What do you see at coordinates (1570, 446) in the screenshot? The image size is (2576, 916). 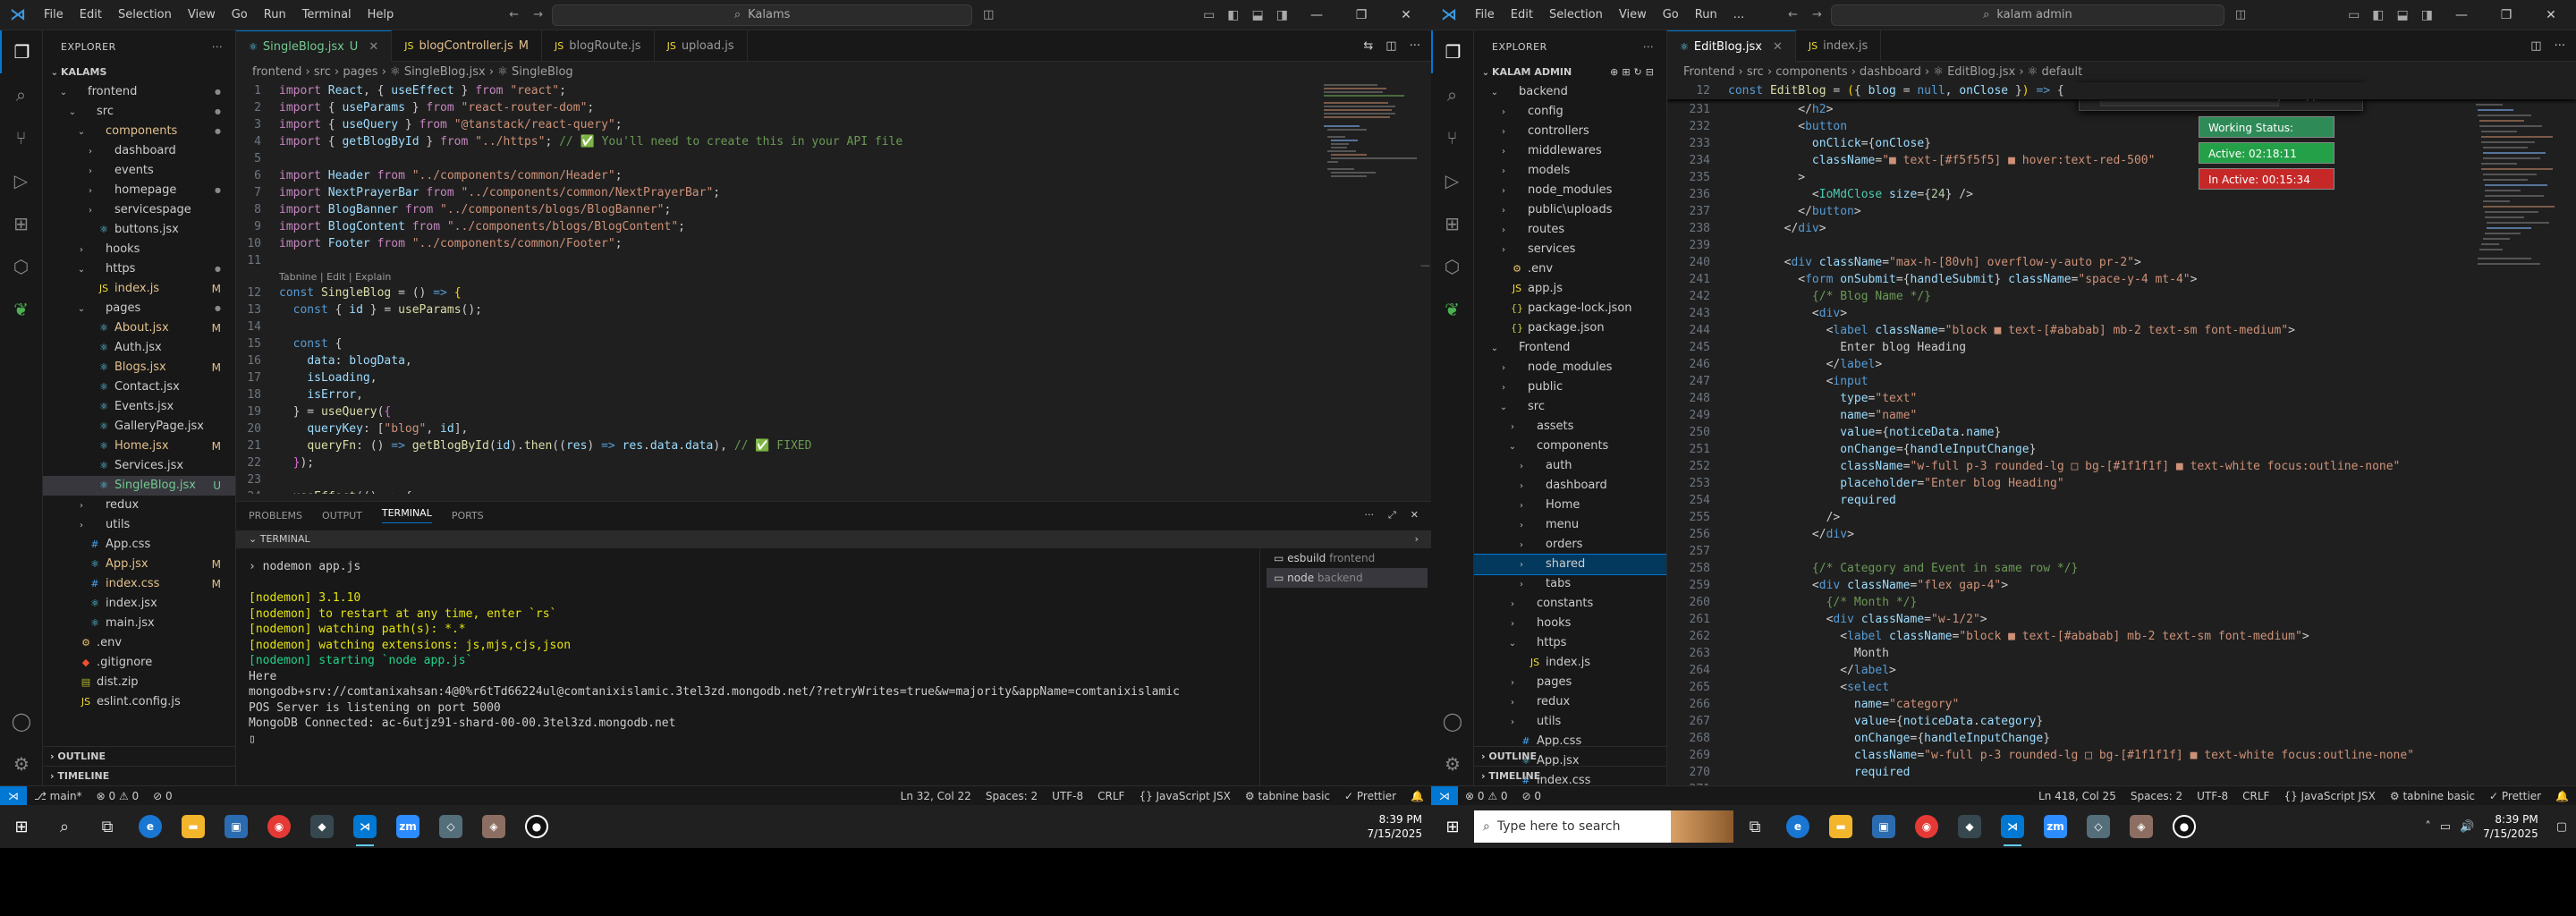 I see `tree-item-components: ⌄ components` at bounding box center [1570, 446].